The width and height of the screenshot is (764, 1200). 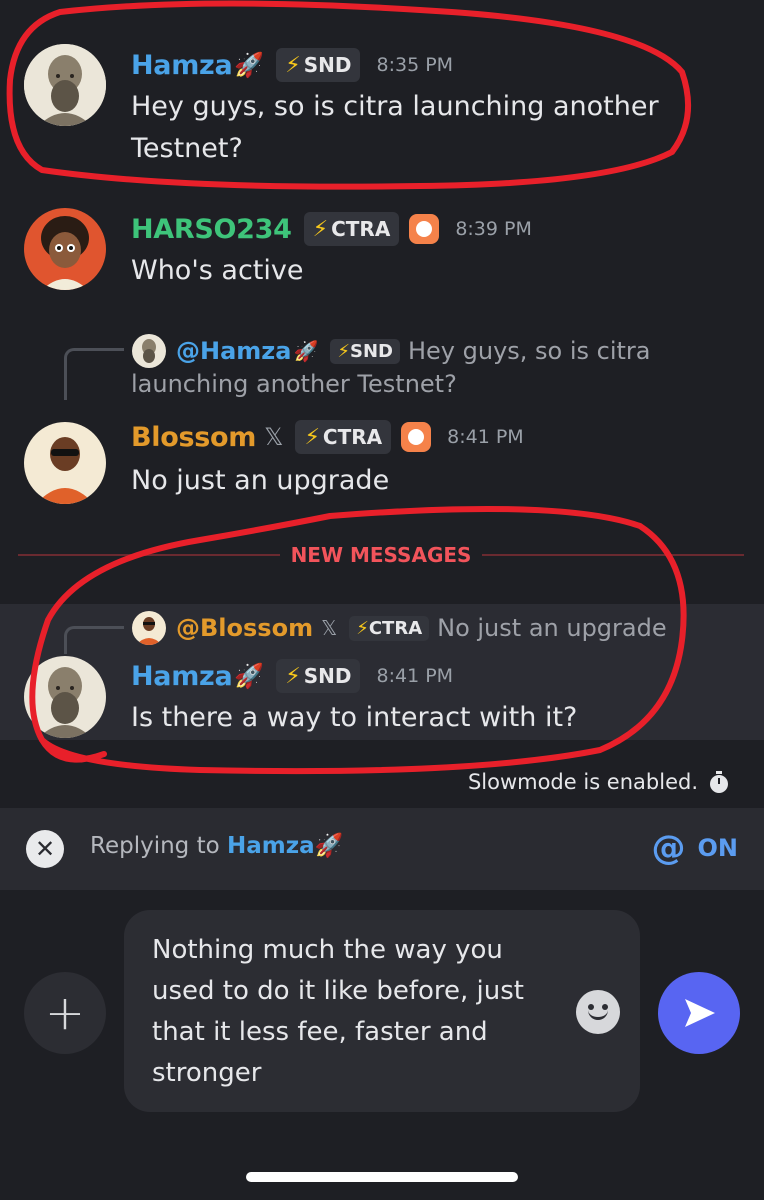 I want to click on send-icon, so click(x=700, y=1013).